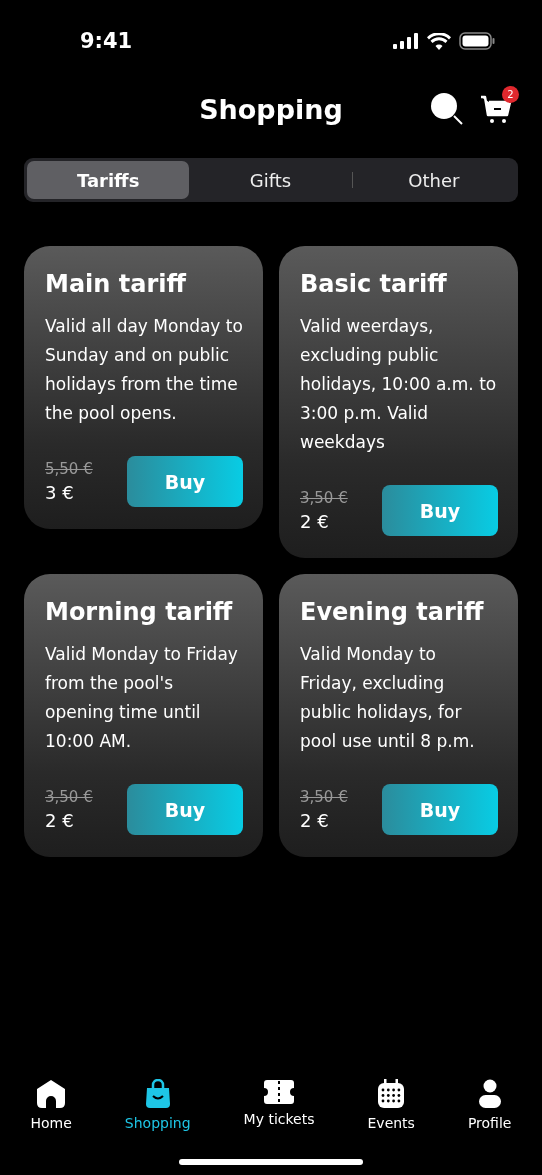 The width and height of the screenshot is (542, 1175). I want to click on tariff-description: Valid all day Monday to Sunday and on public holidays from the time the pool opens., so click(144, 370).